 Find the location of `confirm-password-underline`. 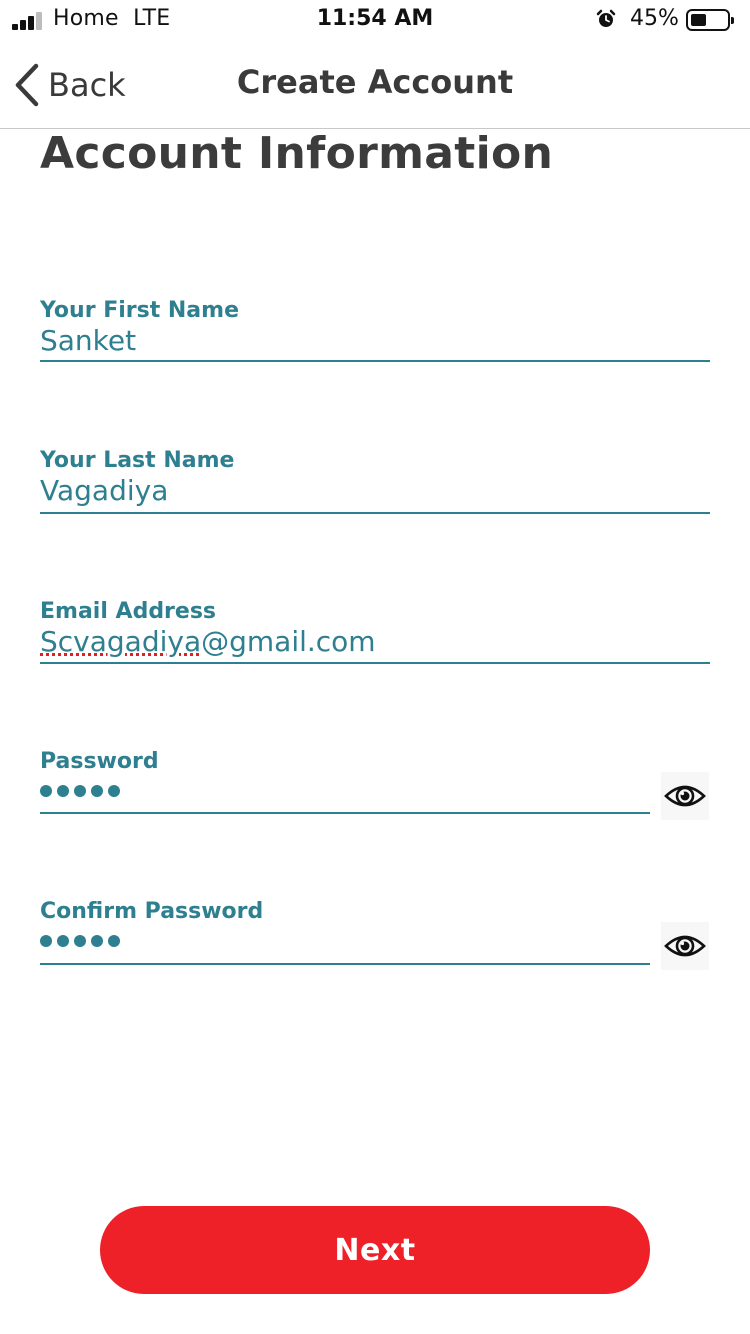

confirm-password-underline is located at coordinates (345, 964).